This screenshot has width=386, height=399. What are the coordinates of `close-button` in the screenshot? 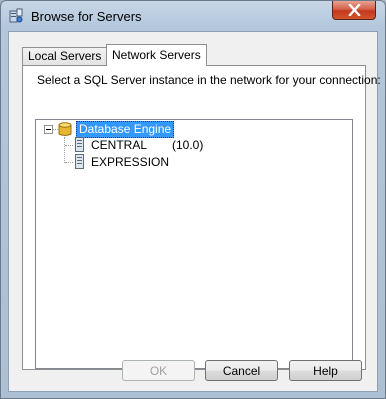 It's located at (354, 10).